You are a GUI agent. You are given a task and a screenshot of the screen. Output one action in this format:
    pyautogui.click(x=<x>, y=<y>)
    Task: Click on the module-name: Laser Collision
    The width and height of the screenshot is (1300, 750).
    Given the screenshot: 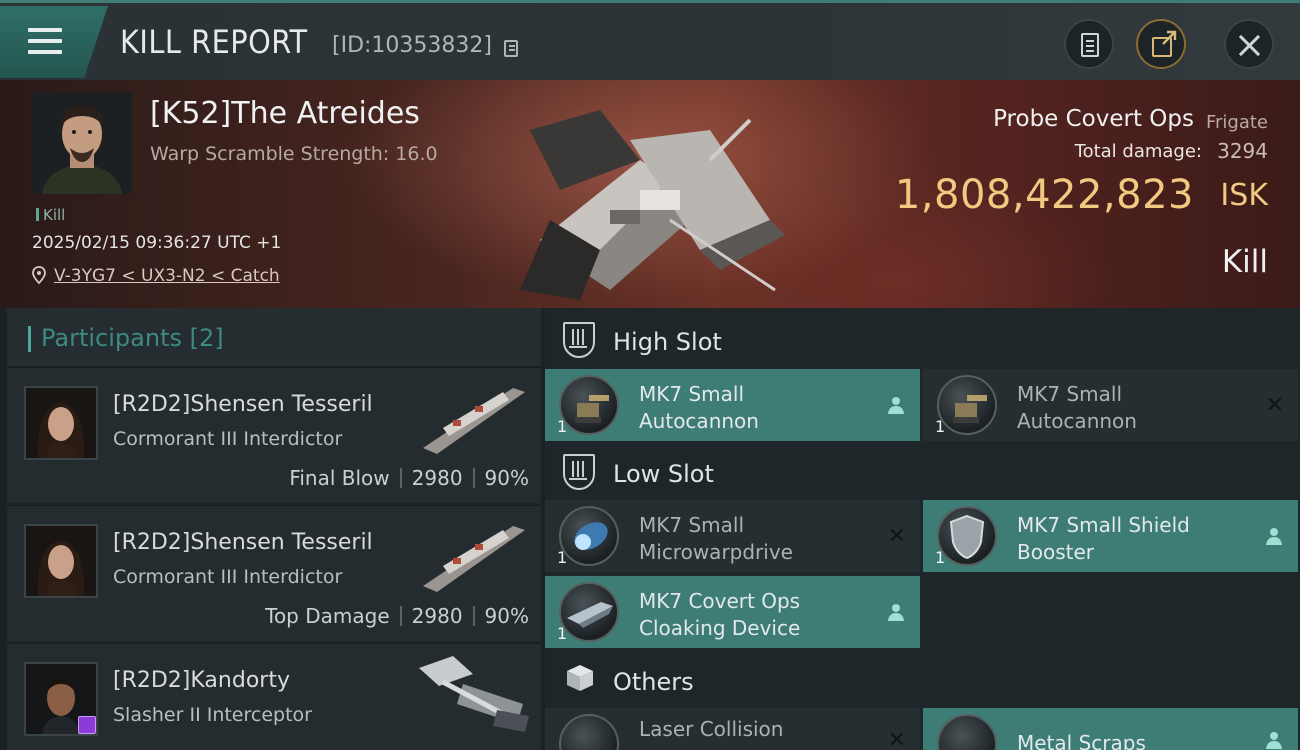 What is the action you would take?
    pyautogui.click(x=711, y=729)
    